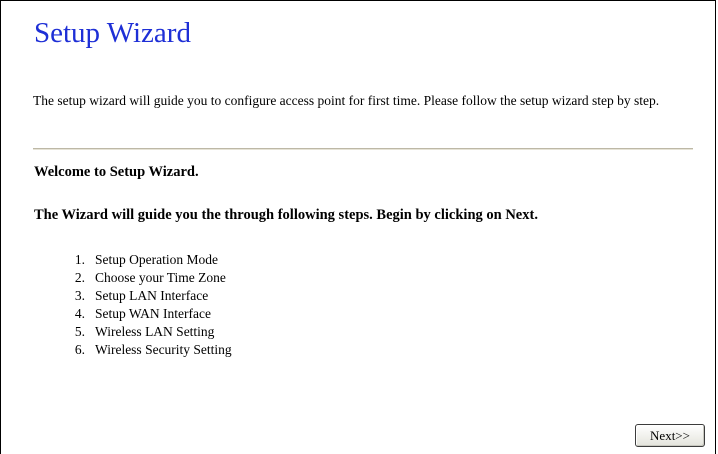  Describe the element at coordinates (116, 172) in the screenshot. I see `welcome-heading: Welcome to Setup Wizard.` at that location.